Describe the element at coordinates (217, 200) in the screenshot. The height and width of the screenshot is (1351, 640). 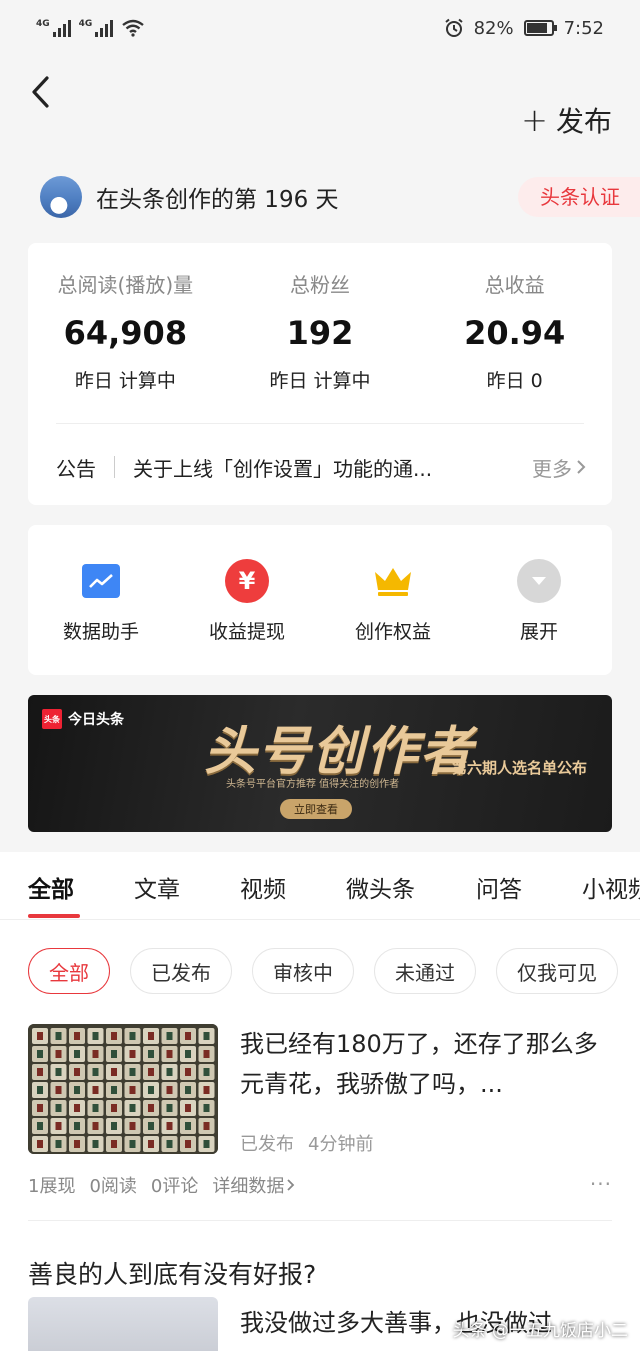
I see `creator-days-text: 在头条创作的第 196 天` at that location.